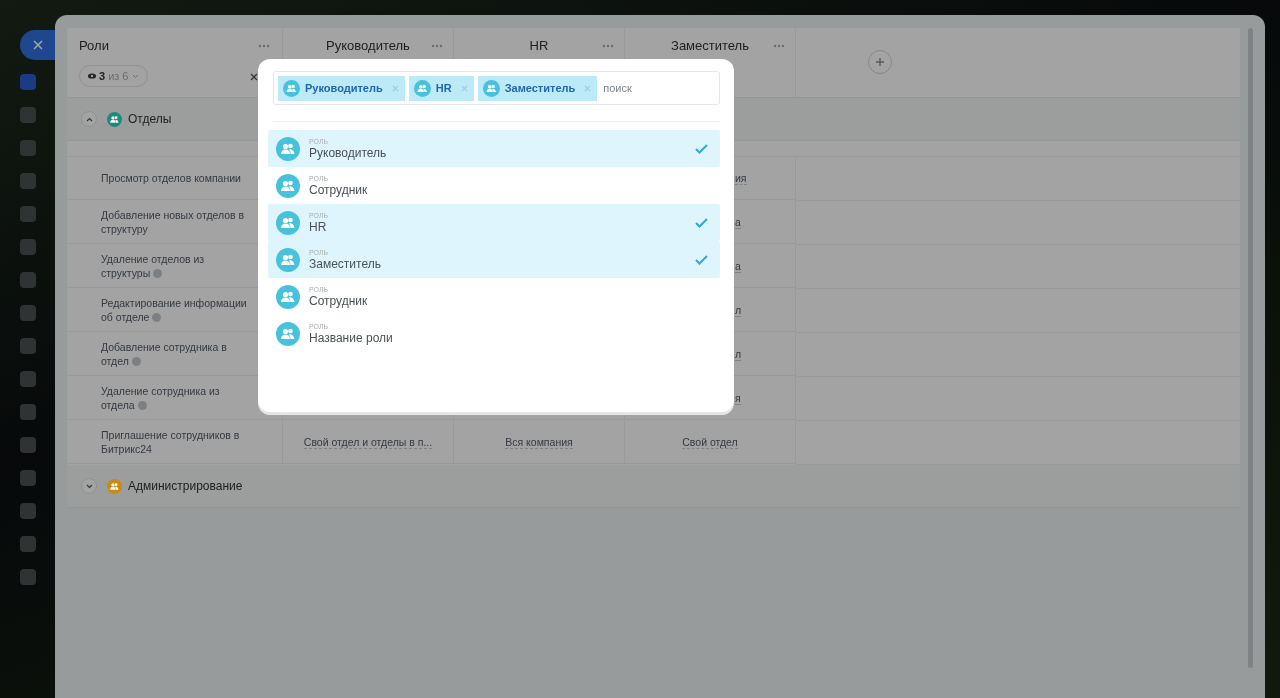  What do you see at coordinates (351, 338) in the screenshot?
I see `option-name: Название роли` at bounding box center [351, 338].